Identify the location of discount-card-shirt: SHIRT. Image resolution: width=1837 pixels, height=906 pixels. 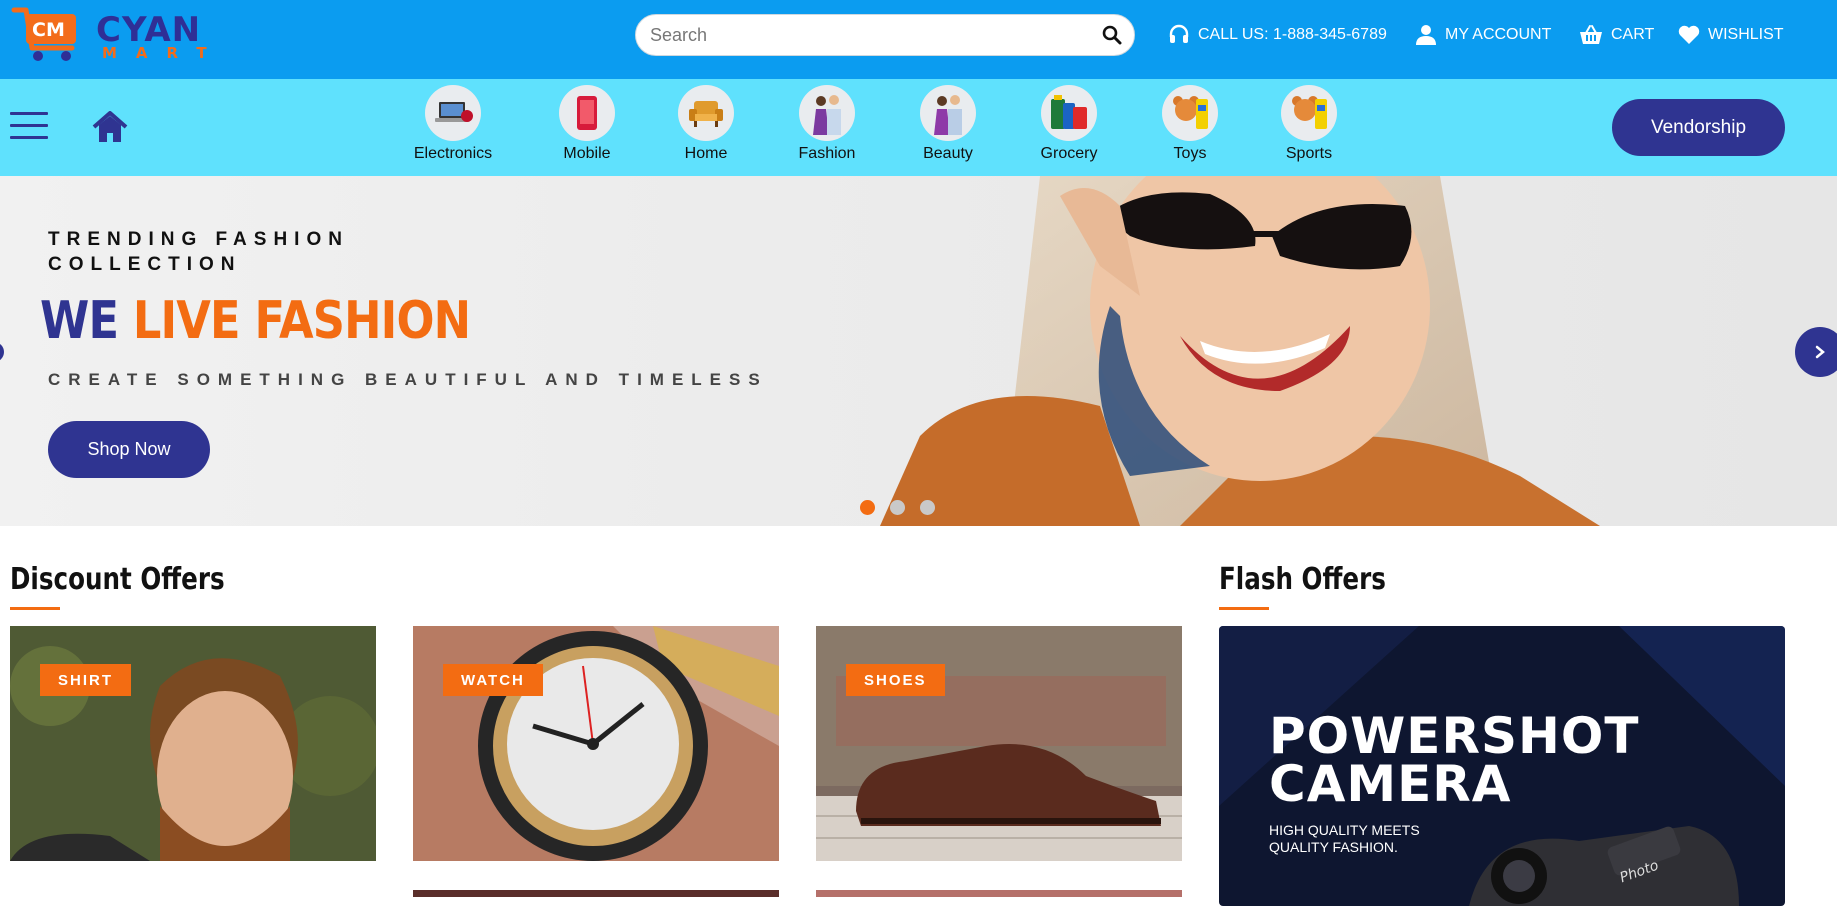
(193, 743).